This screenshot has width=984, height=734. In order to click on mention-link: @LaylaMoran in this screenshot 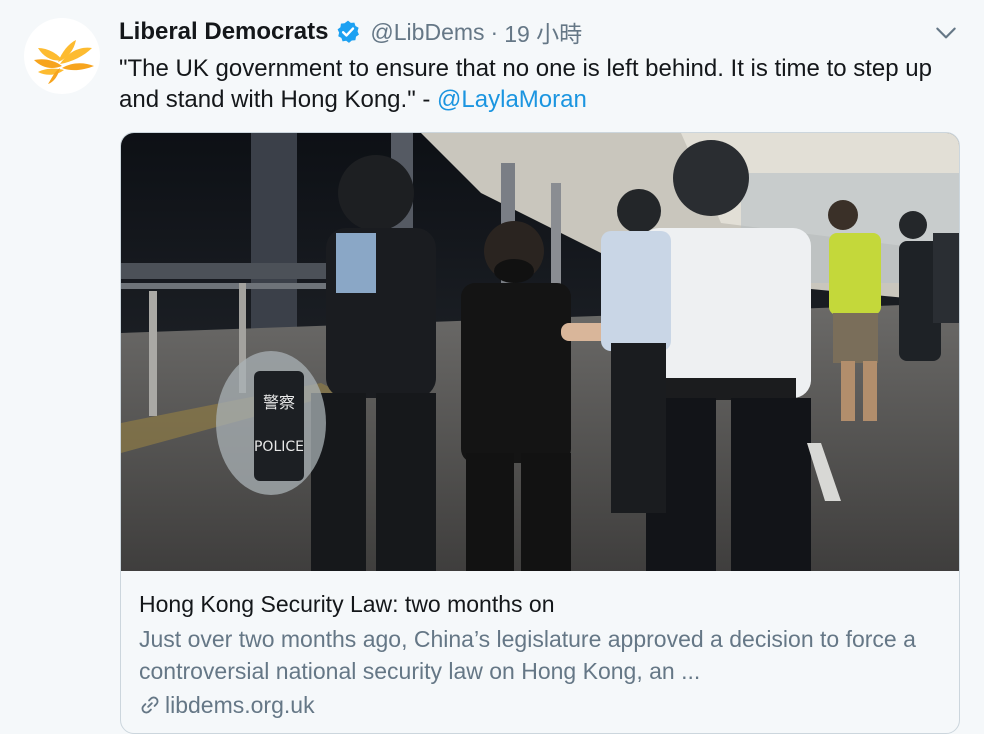, I will do `click(512, 99)`.